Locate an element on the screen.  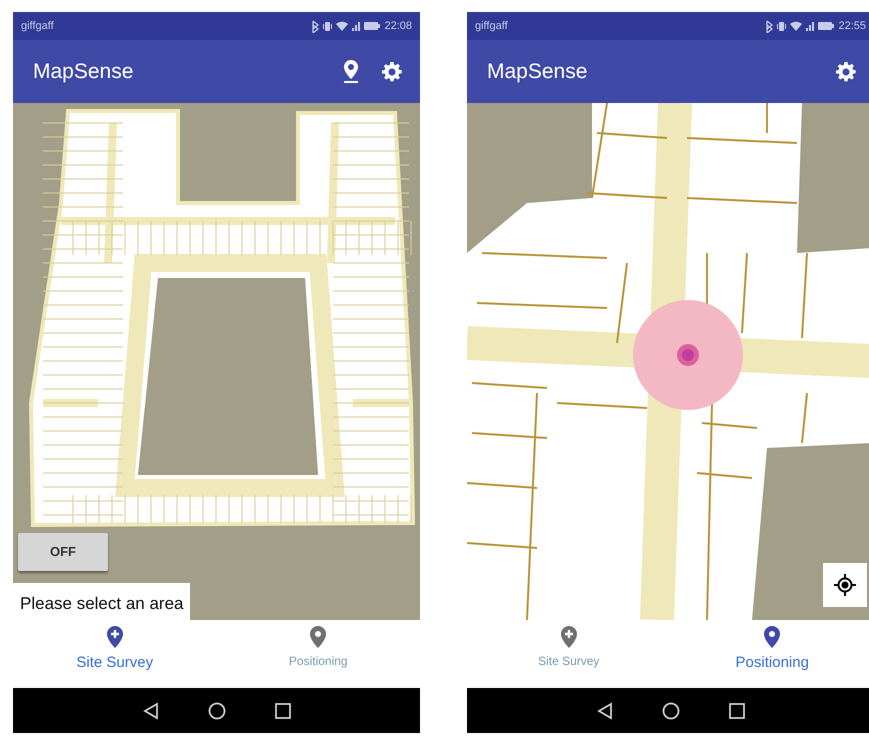
locate-button is located at coordinates (845, 585).